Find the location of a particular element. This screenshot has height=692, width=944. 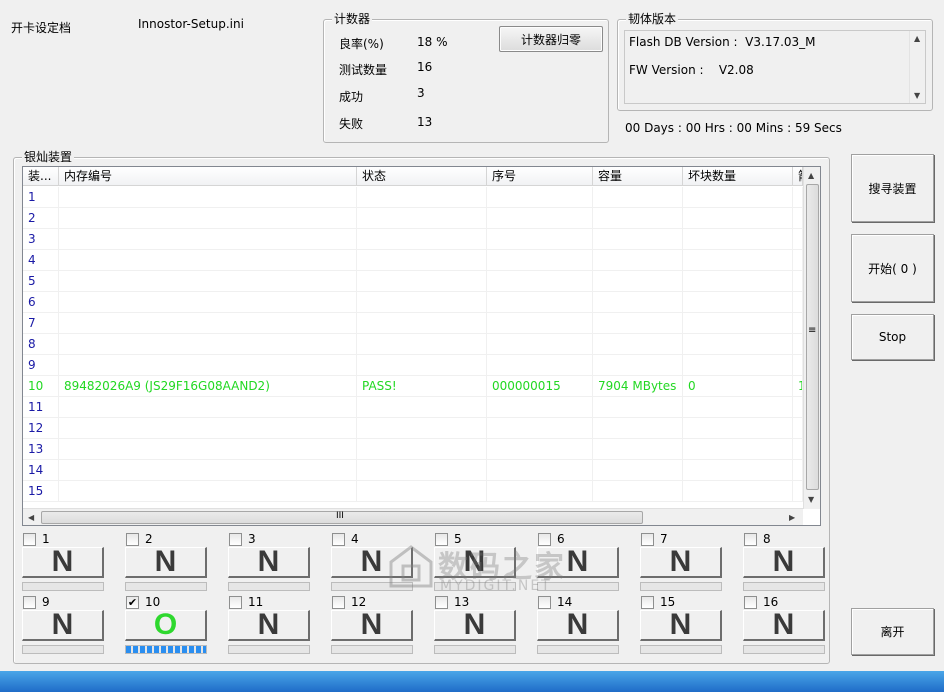

table-row: 14 is located at coordinates (413, 470).